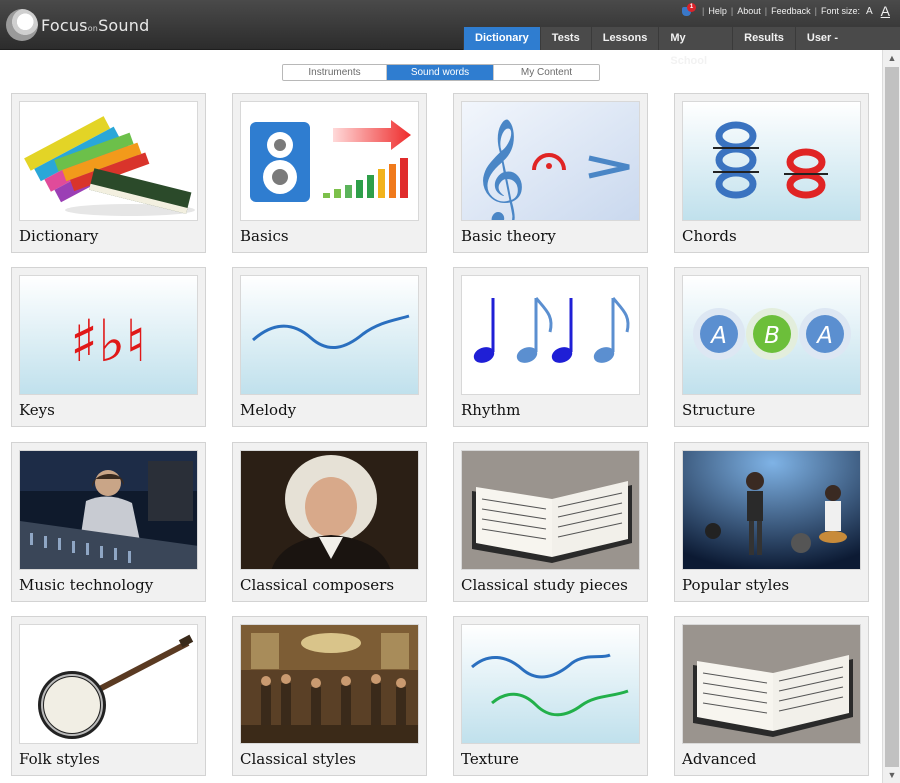  Describe the element at coordinates (59, 759) in the screenshot. I see `card-label: Folk styles` at that location.